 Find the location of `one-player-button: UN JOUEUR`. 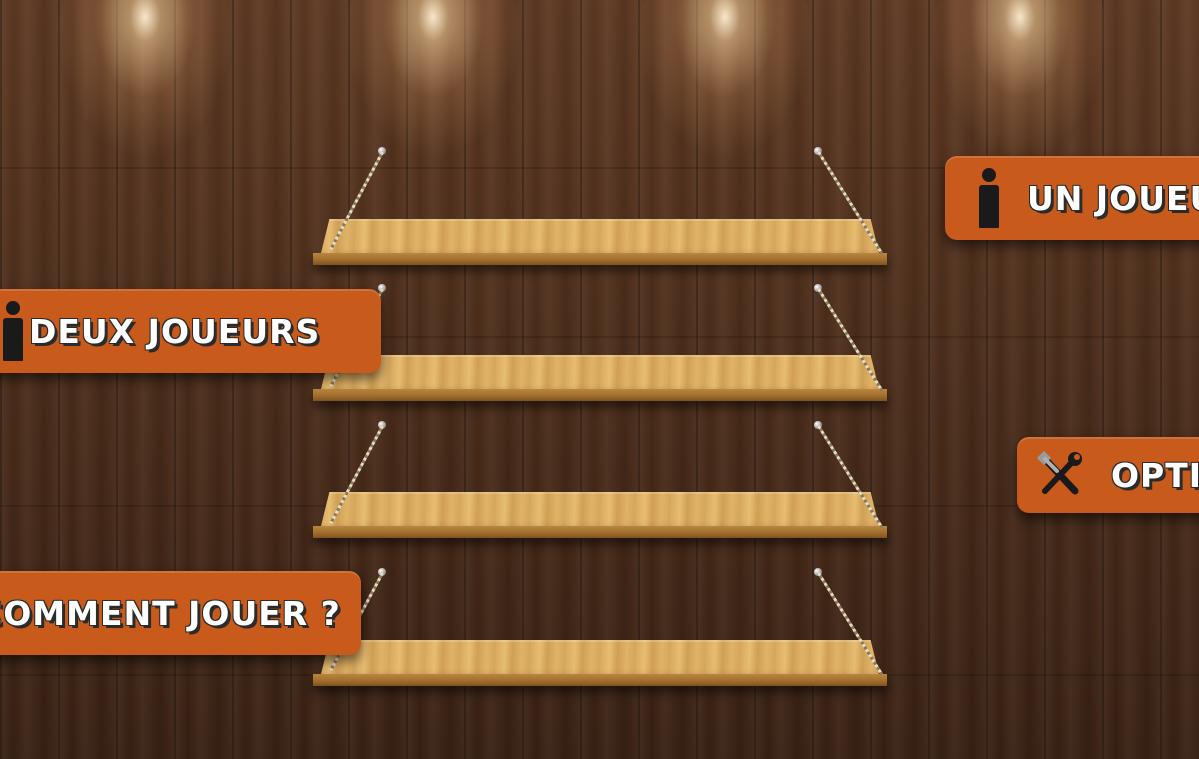

one-player-button: UN JOUEUR is located at coordinates (1072, 198).